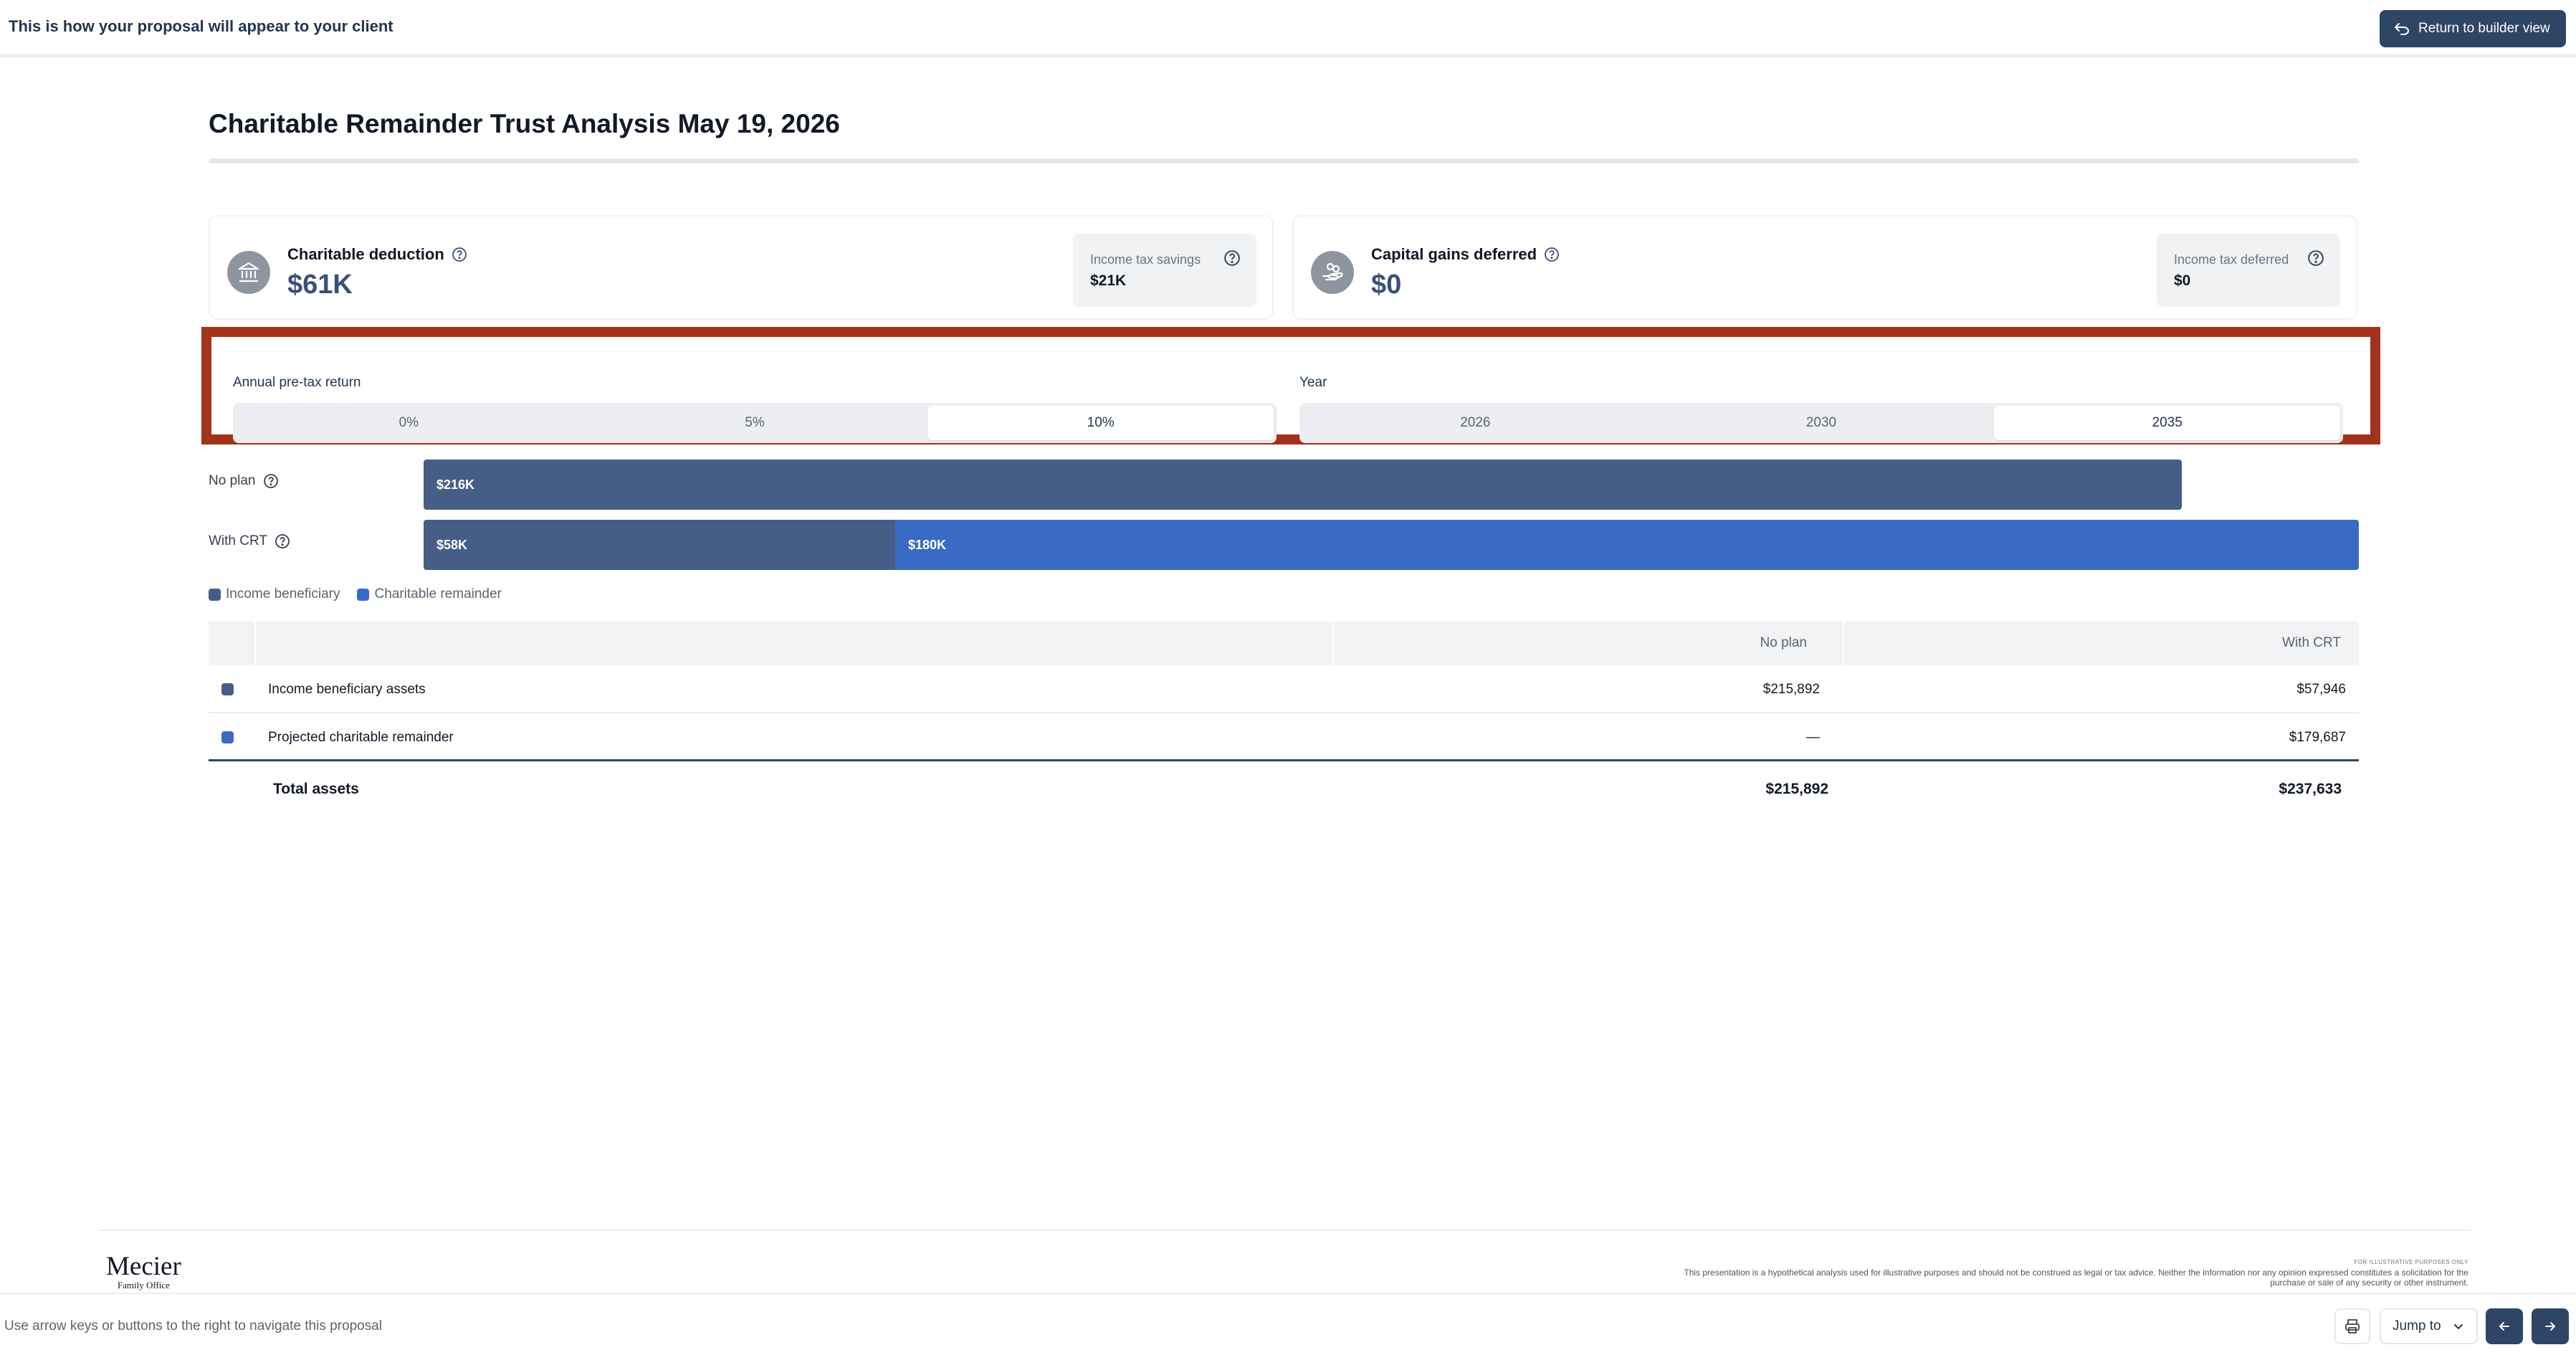 This screenshot has width=2576, height=1355. What do you see at coordinates (1108, 280) in the screenshot?
I see `income-tax-savings-value: $21K` at bounding box center [1108, 280].